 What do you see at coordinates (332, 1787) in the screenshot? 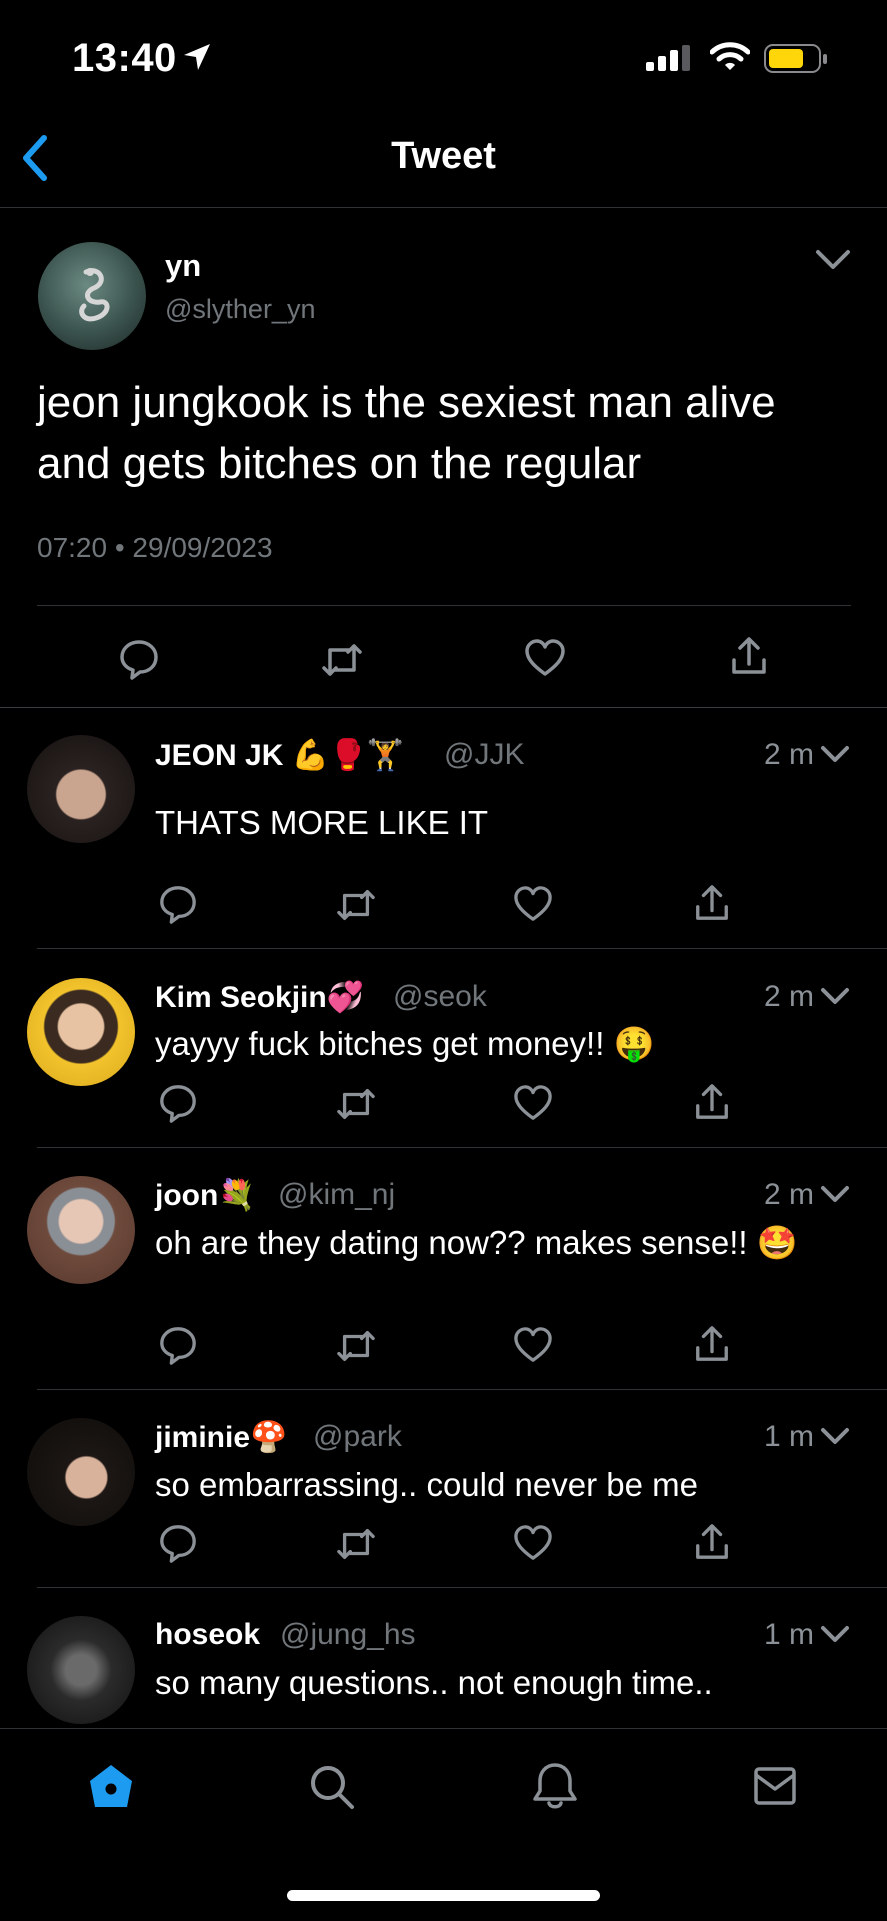
I see `search-icon` at bounding box center [332, 1787].